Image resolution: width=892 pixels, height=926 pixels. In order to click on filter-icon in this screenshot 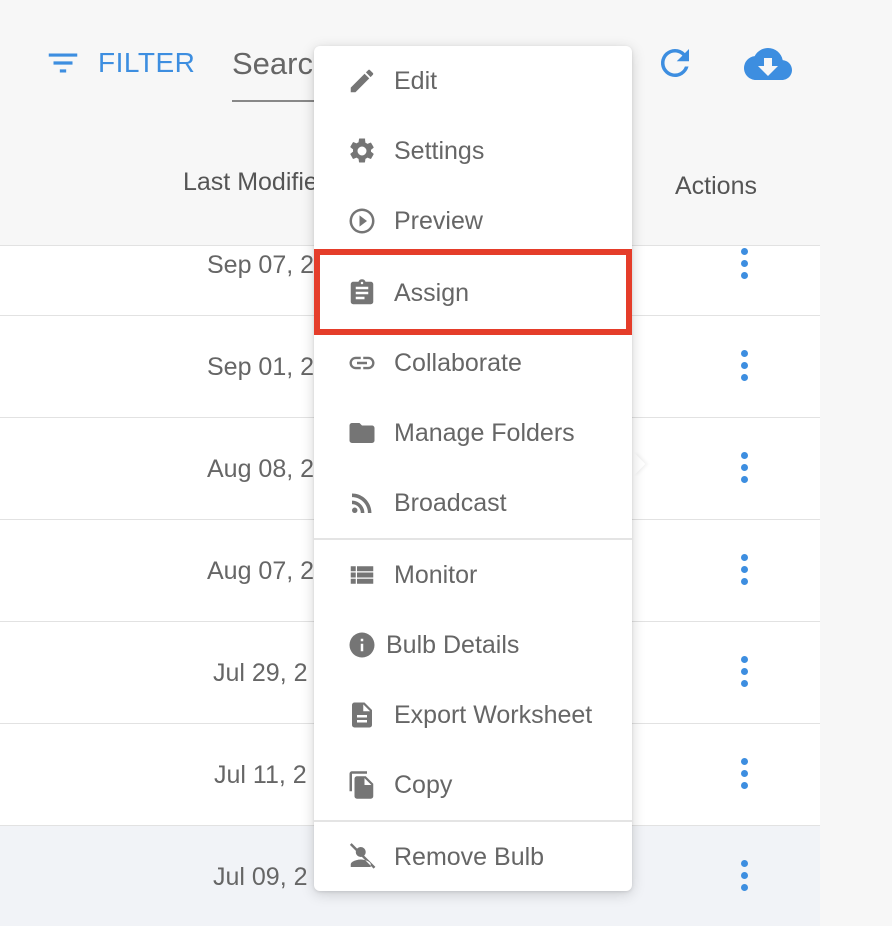, I will do `click(63, 63)`.